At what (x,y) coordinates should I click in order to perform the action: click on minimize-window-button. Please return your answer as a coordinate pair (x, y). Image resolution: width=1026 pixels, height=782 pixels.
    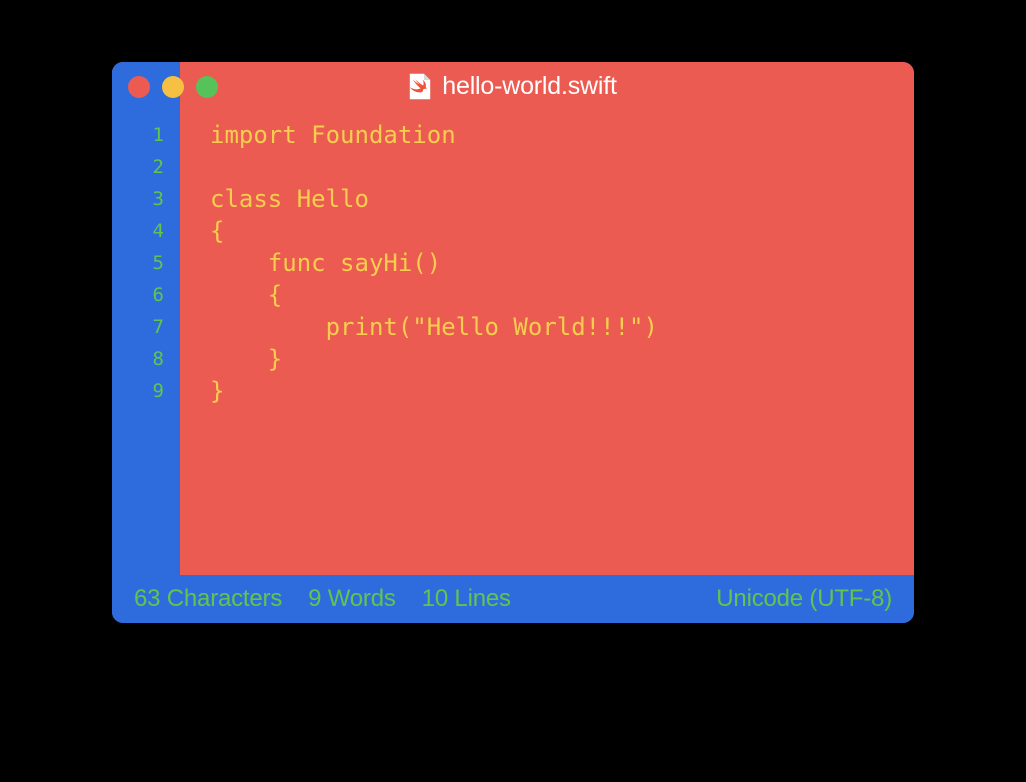
    Looking at the image, I should click on (173, 86).